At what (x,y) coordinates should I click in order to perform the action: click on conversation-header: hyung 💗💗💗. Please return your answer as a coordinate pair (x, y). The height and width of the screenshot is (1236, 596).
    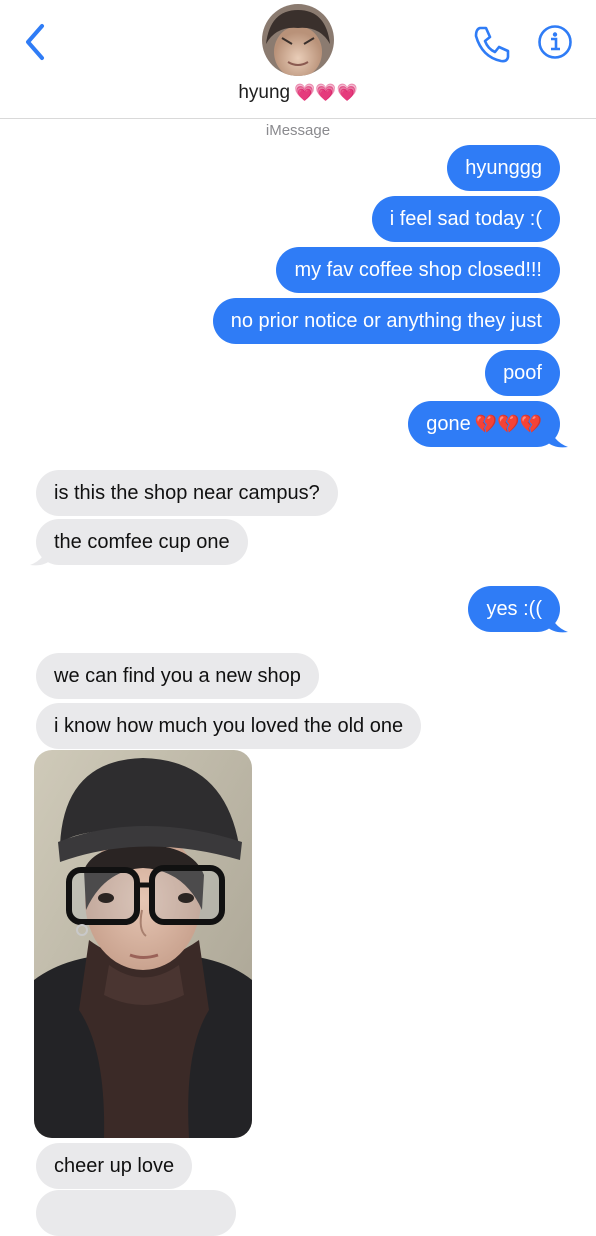
    Looking at the image, I should click on (298, 59).